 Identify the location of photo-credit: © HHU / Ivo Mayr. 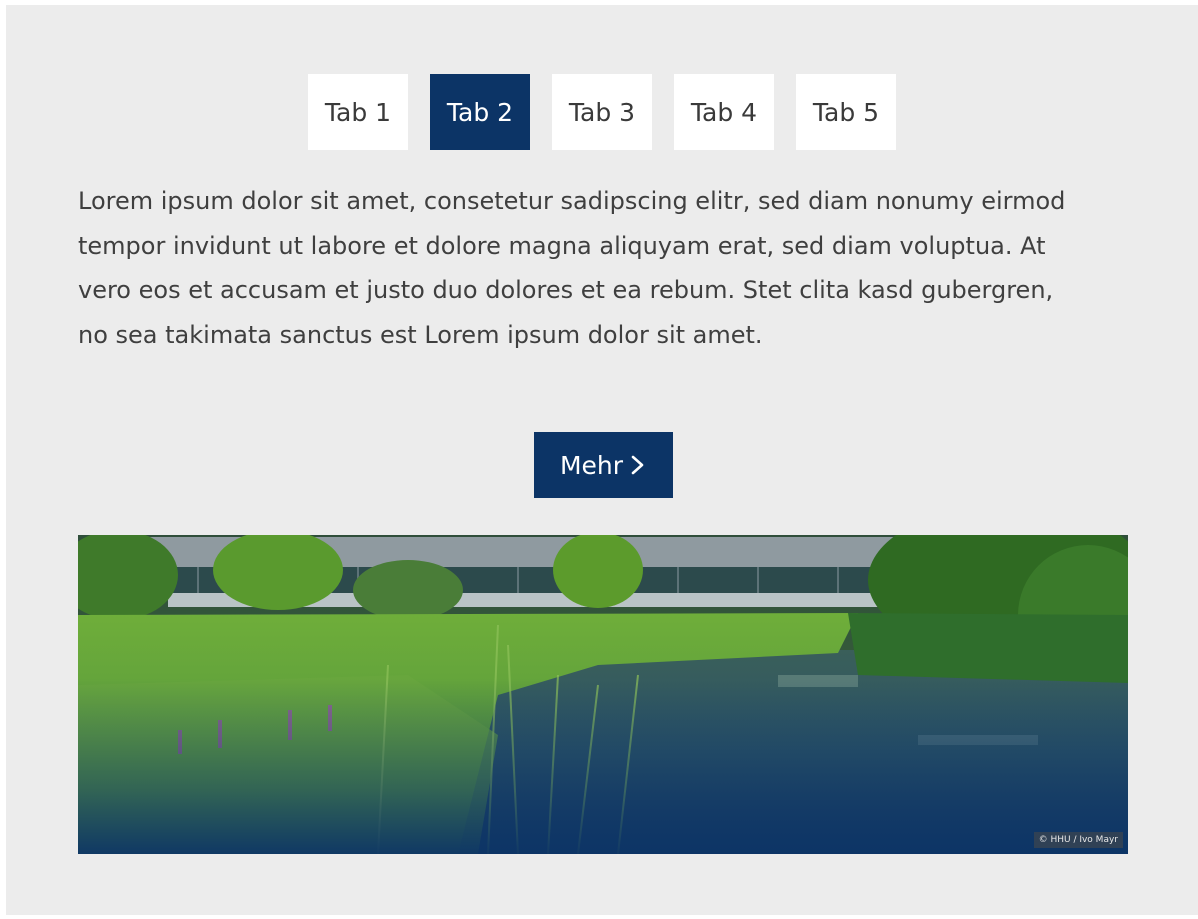
(1078, 840).